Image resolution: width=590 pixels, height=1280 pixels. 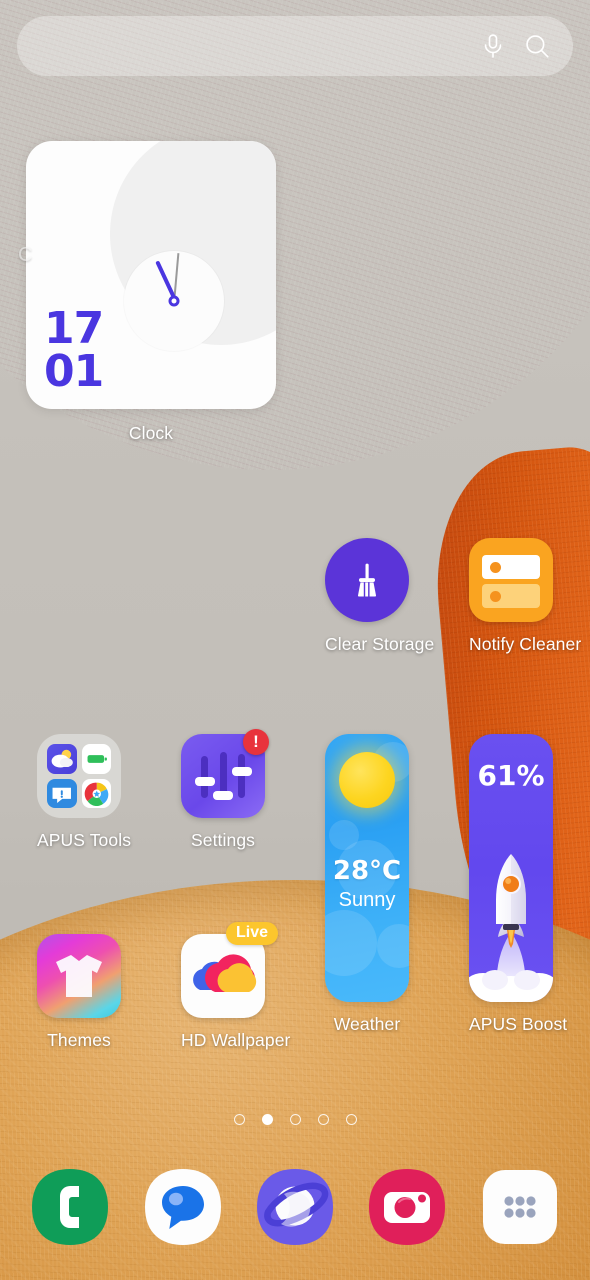 What do you see at coordinates (367, 900) in the screenshot?
I see `weather-condition: Sunny` at bounding box center [367, 900].